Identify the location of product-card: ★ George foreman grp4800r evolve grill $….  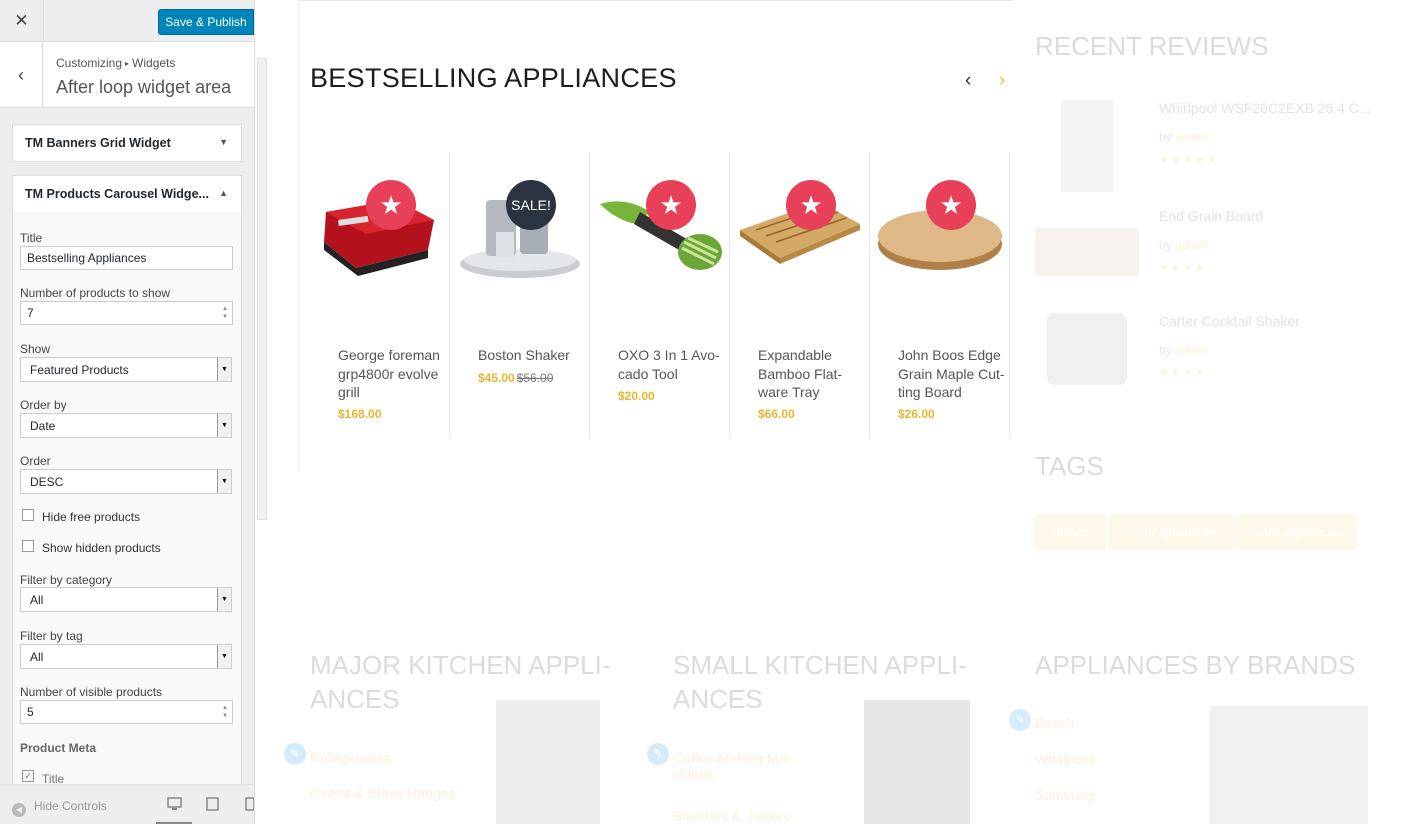
(380, 295).